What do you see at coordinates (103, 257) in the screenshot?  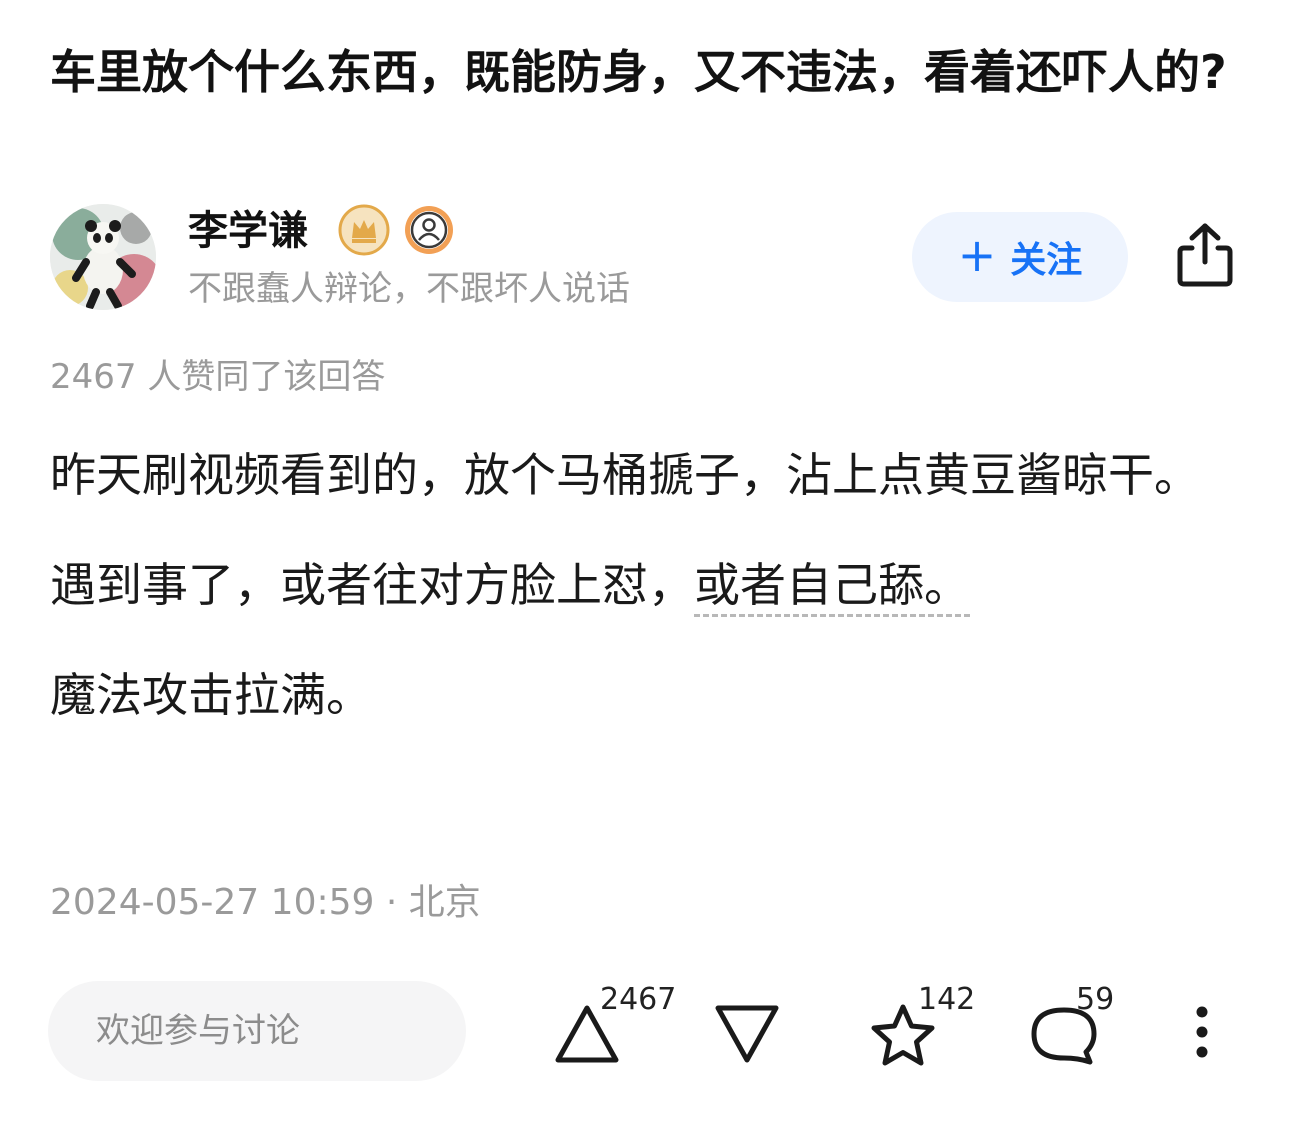 I see `author-avatar` at bounding box center [103, 257].